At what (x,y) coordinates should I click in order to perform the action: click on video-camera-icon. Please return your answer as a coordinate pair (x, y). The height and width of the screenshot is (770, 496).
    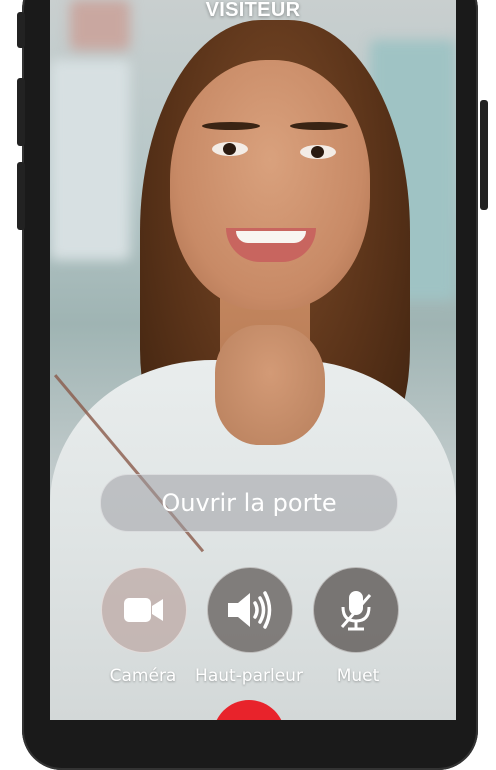
    Looking at the image, I should click on (143, 610).